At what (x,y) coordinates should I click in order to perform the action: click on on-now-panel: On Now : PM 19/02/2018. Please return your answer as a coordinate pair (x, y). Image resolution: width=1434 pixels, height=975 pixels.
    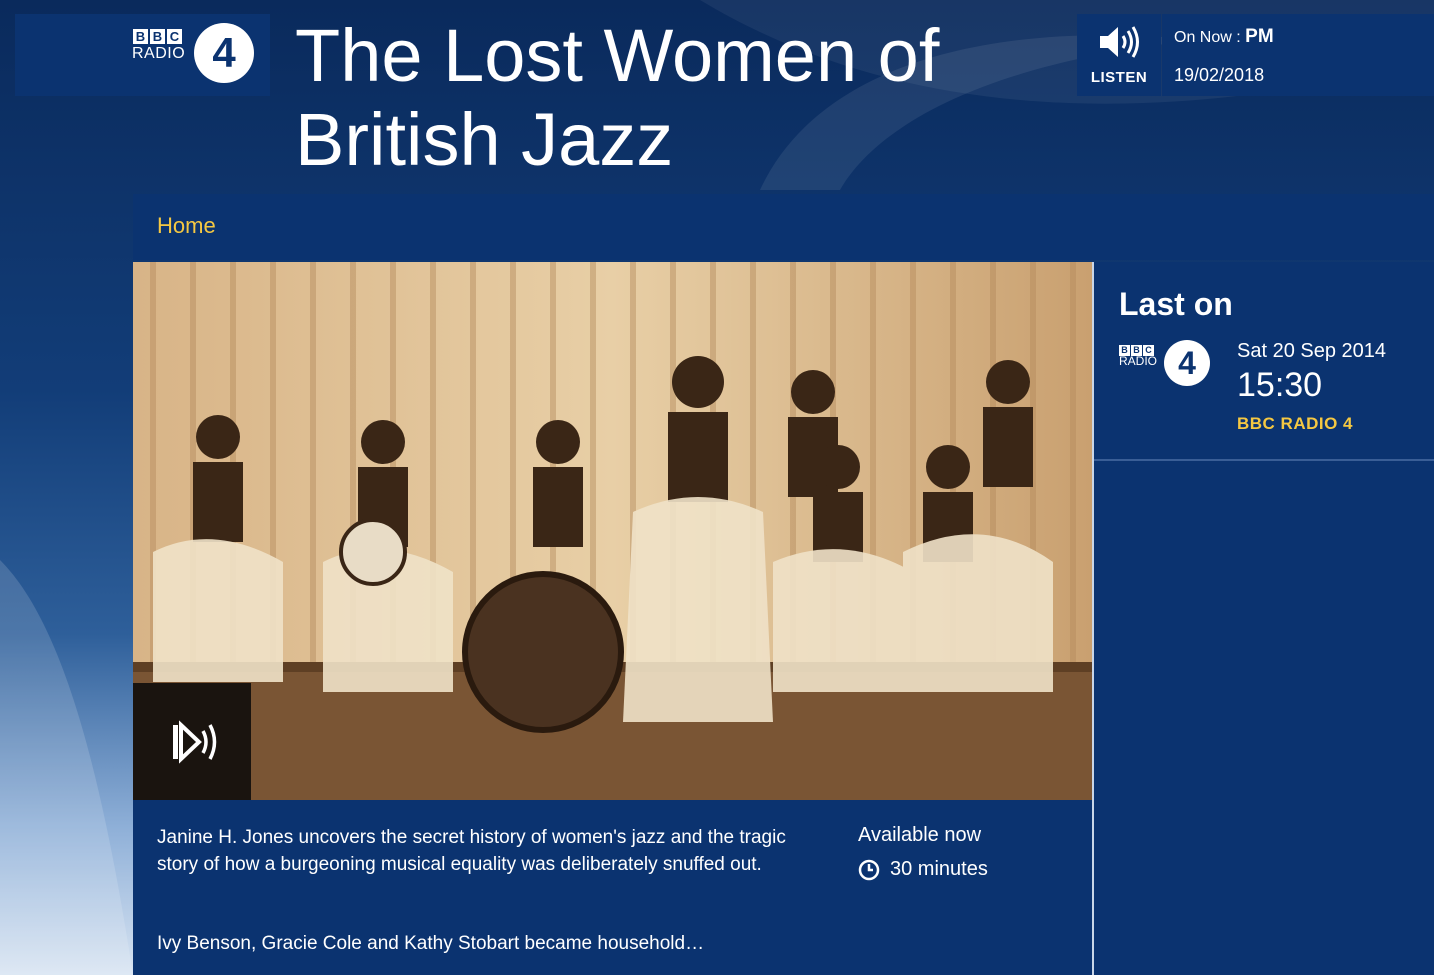
    Looking at the image, I should click on (1298, 55).